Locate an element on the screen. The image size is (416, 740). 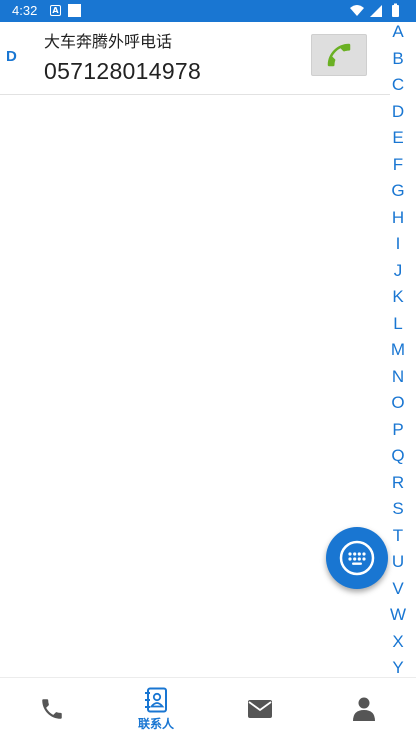
person-icon is located at coordinates (364, 709).